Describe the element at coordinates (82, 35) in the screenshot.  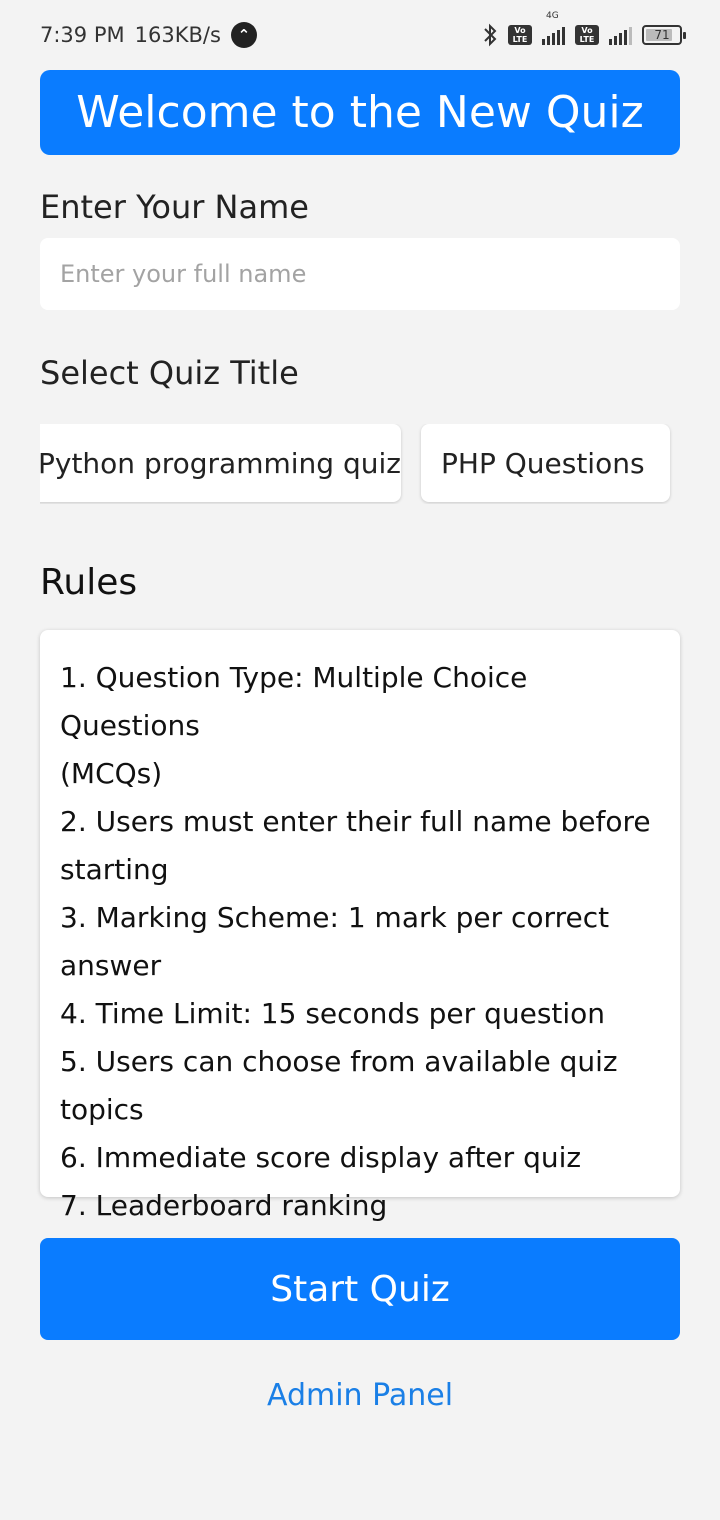
I see `status-time: 7:39 PM` at that location.